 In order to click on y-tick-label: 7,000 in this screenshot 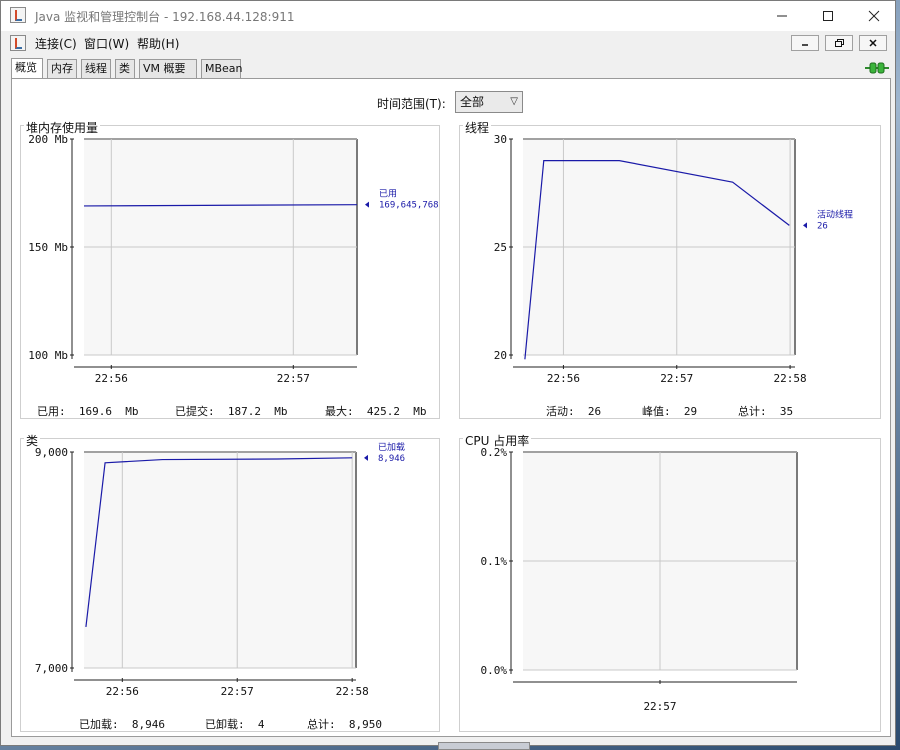, I will do `click(51, 668)`.